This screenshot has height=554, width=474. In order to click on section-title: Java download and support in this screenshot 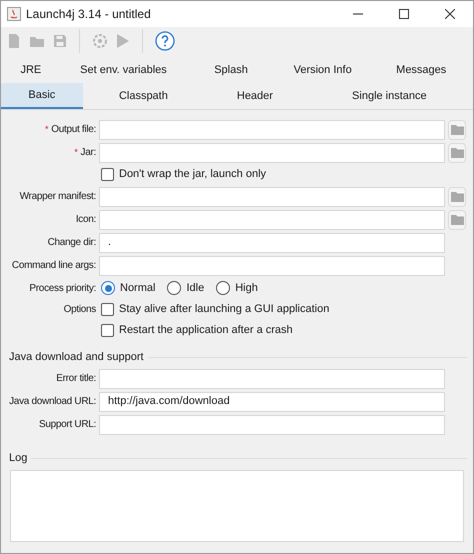, I will do `click(76, 357)`.